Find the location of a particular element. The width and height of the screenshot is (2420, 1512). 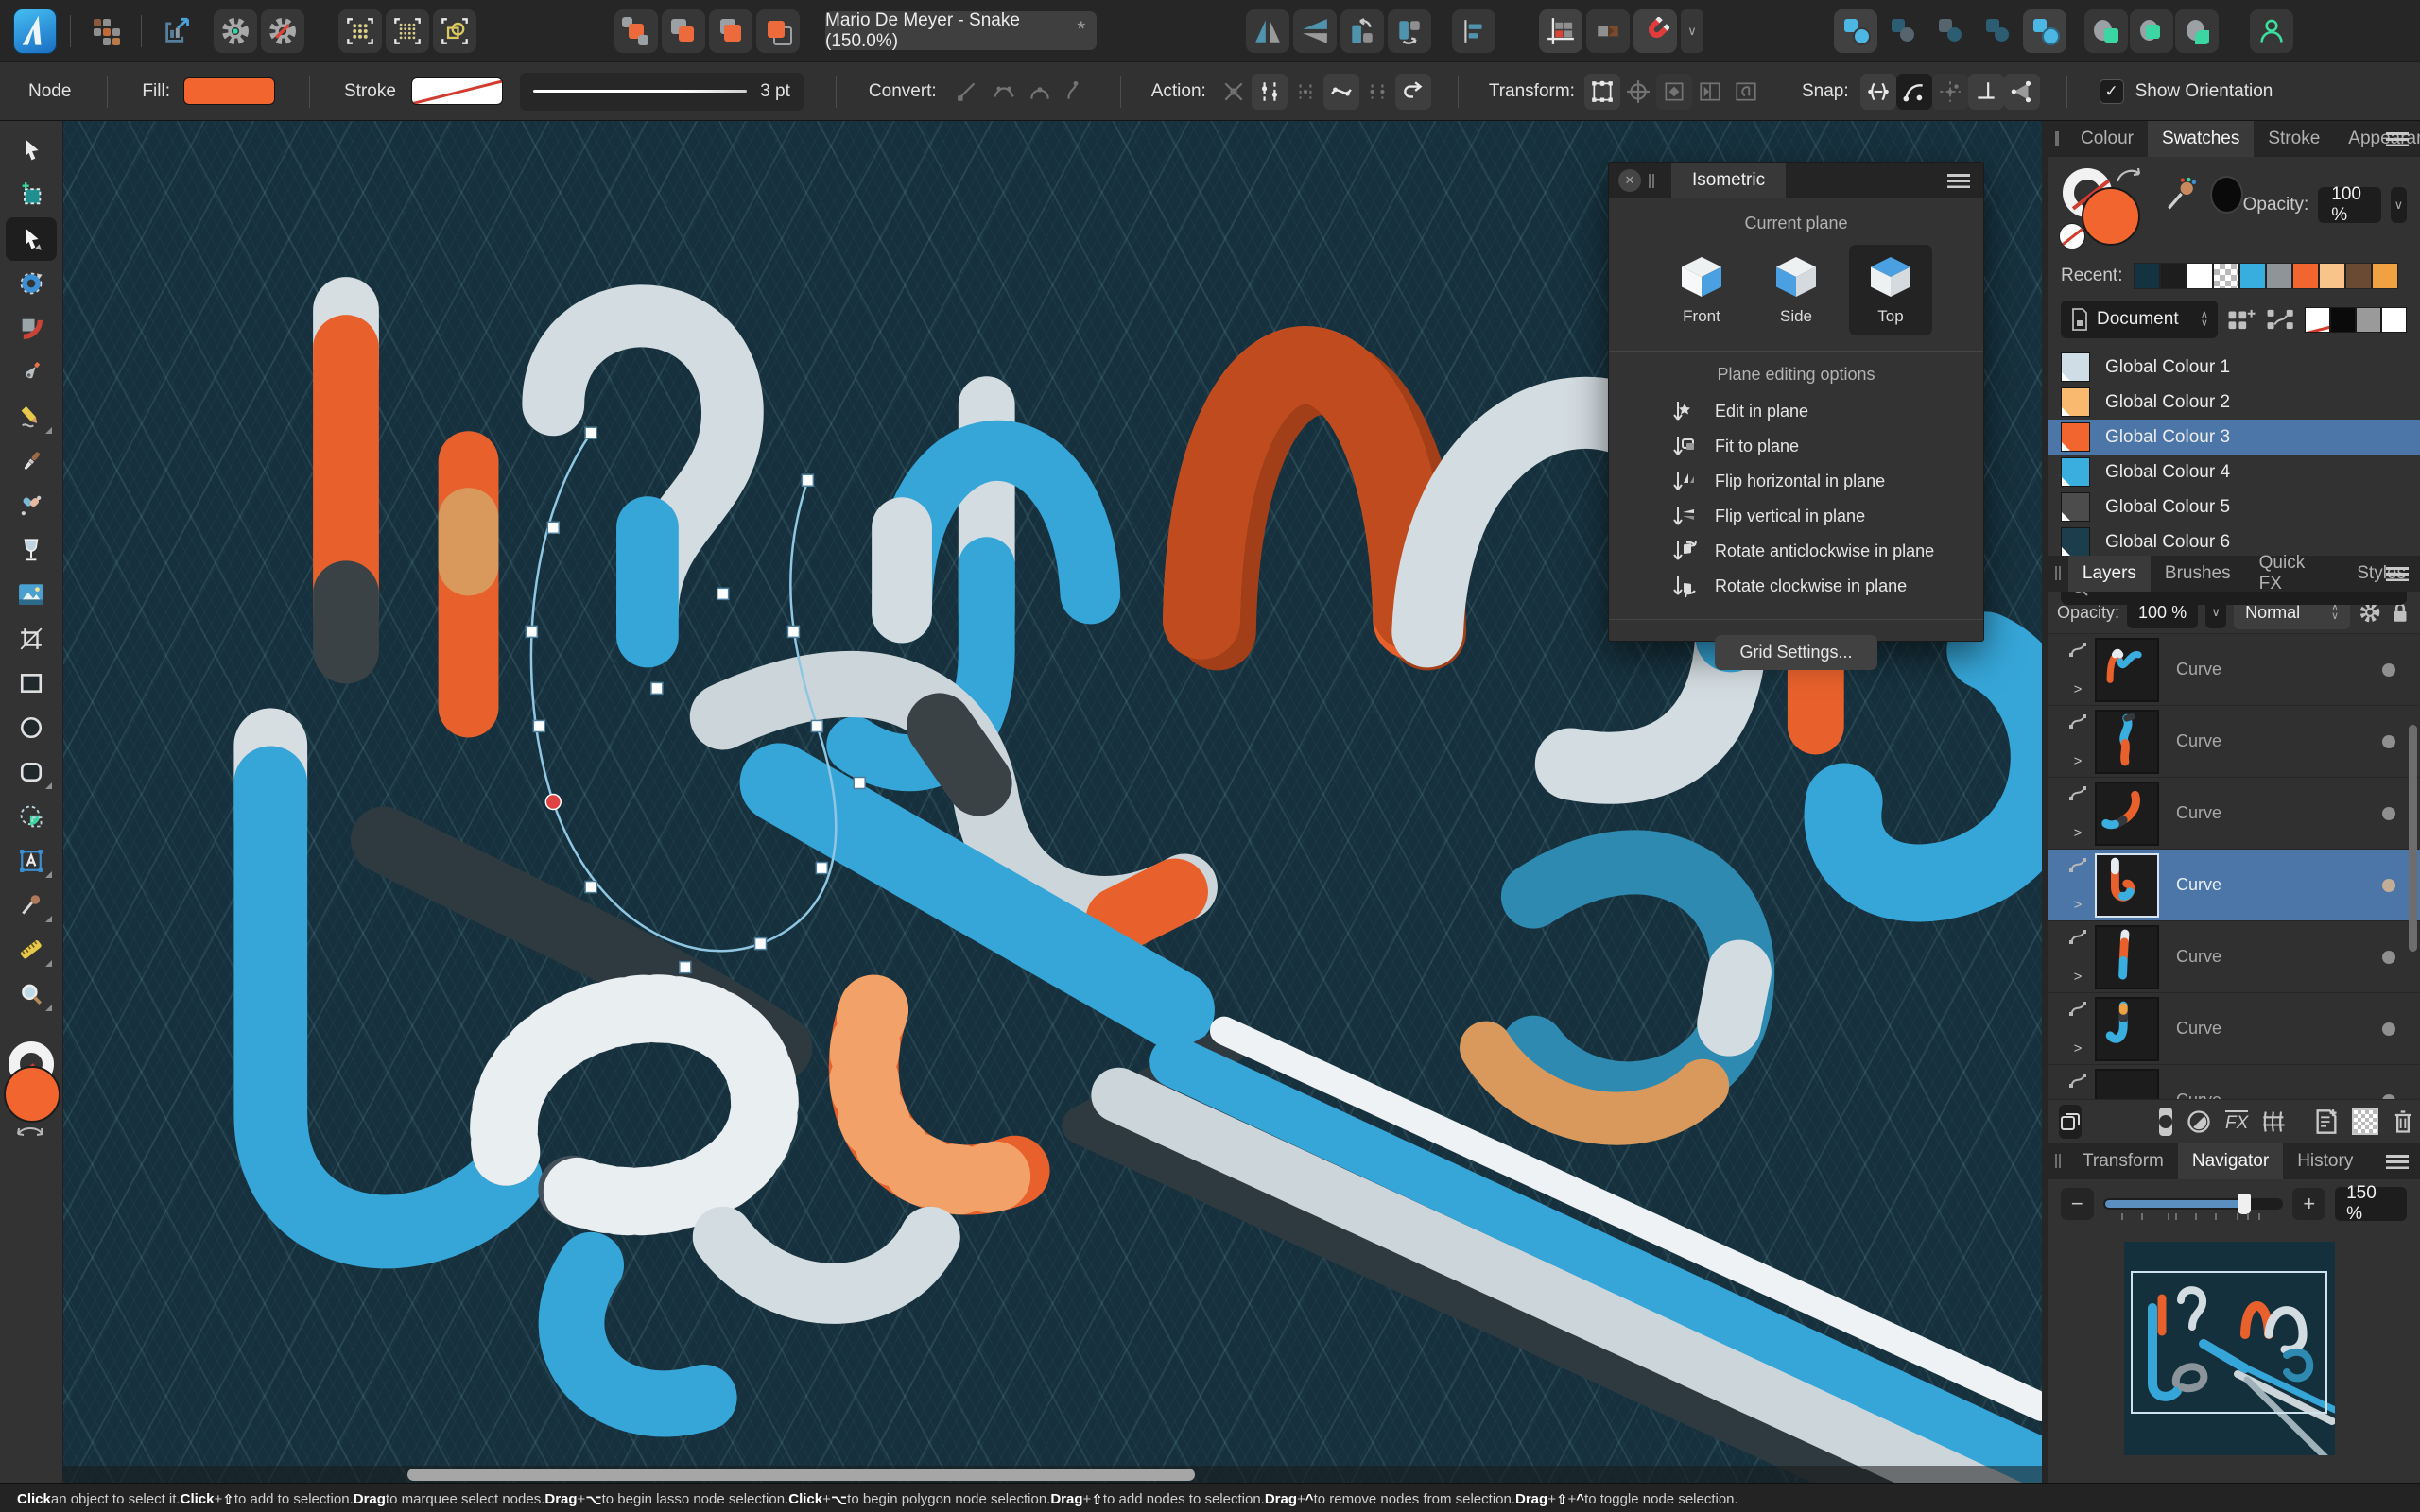

fill-tool is located at coordinates (32, 505).